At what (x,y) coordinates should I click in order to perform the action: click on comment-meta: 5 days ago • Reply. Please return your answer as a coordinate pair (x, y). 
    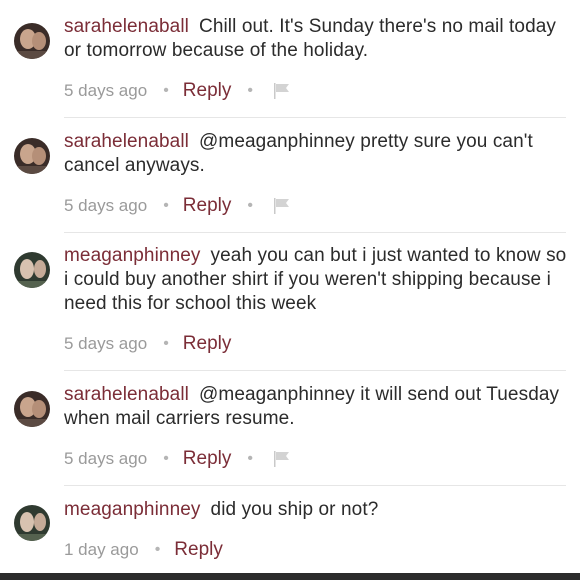
    Looking at the image, I should click on (147, 344).